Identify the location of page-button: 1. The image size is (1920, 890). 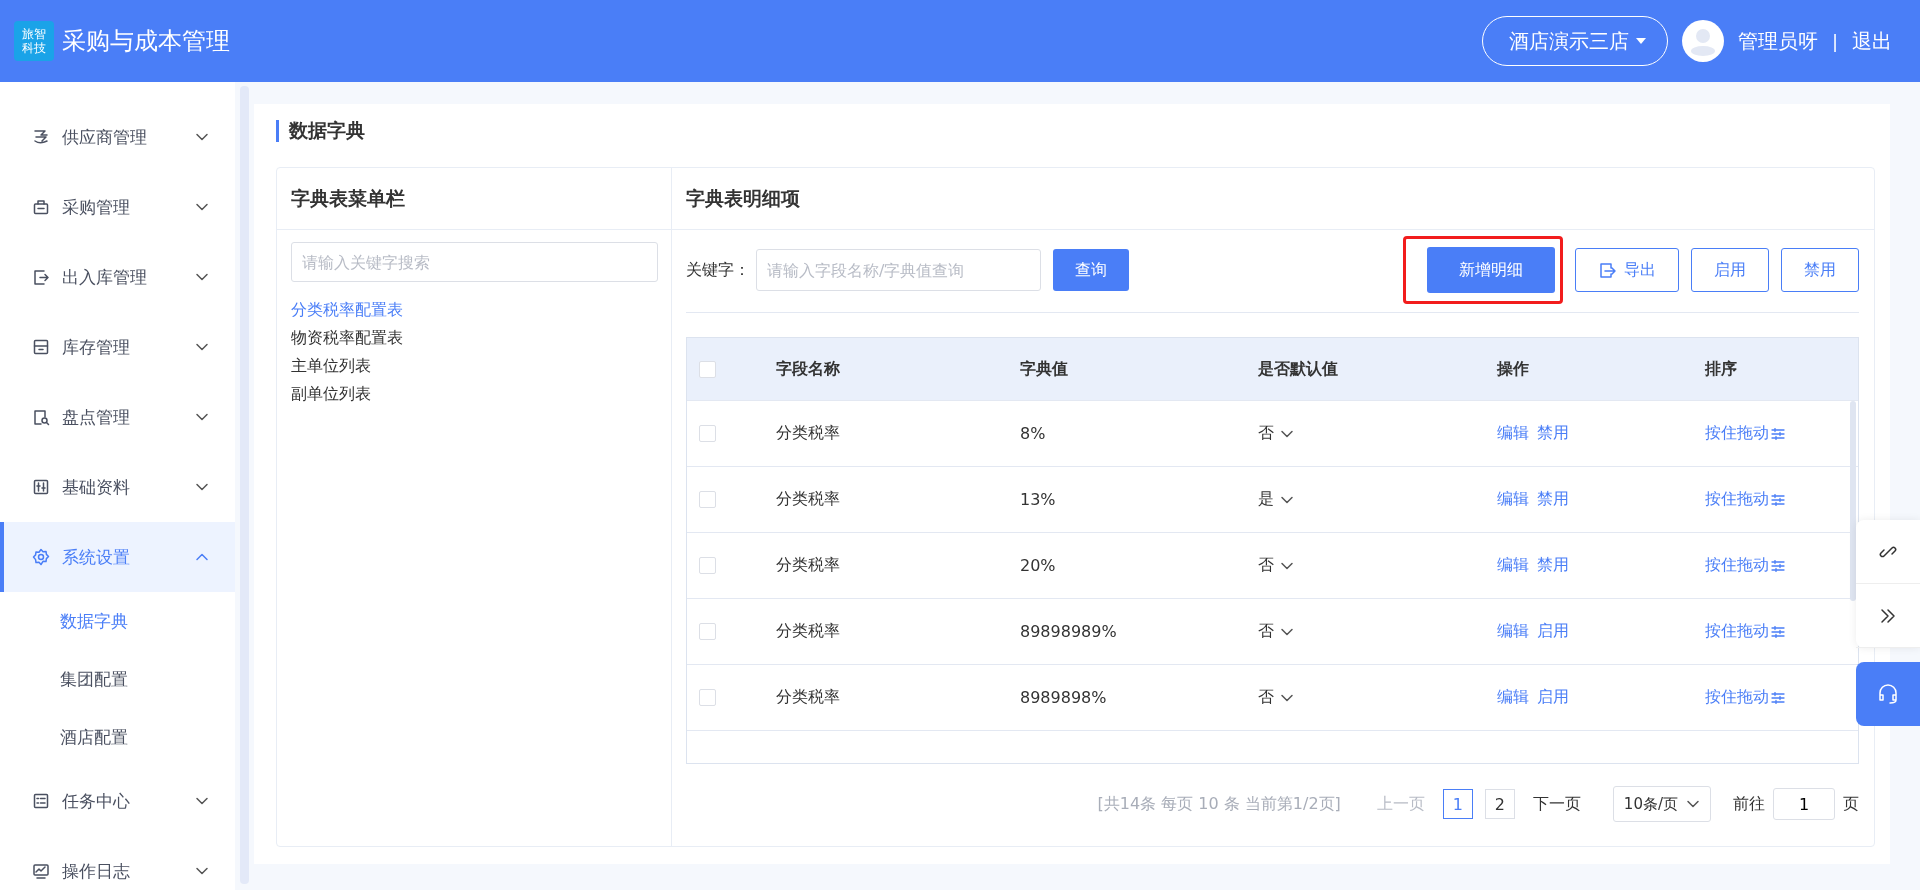
(1457, 804).